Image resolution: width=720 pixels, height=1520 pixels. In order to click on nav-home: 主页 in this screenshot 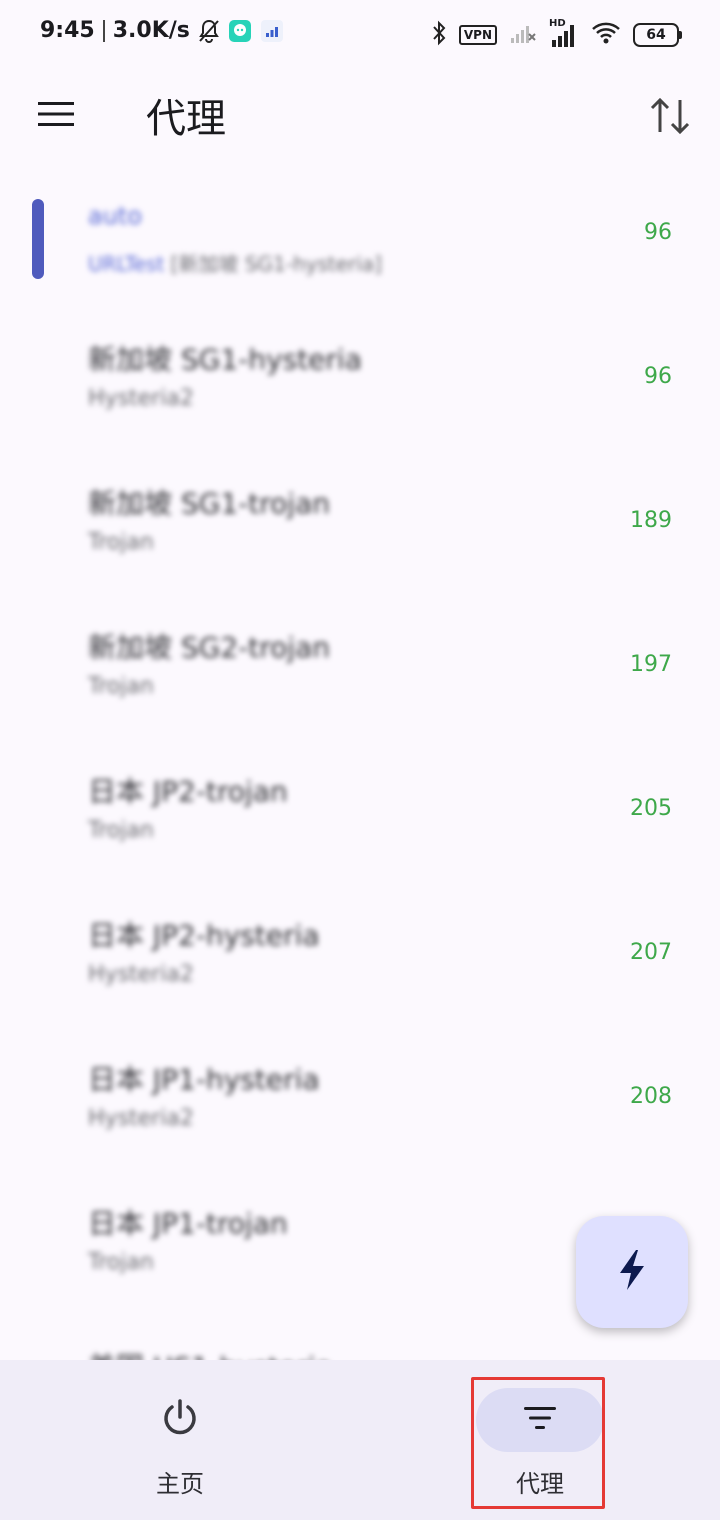, I will do `click(180, 1440)`.